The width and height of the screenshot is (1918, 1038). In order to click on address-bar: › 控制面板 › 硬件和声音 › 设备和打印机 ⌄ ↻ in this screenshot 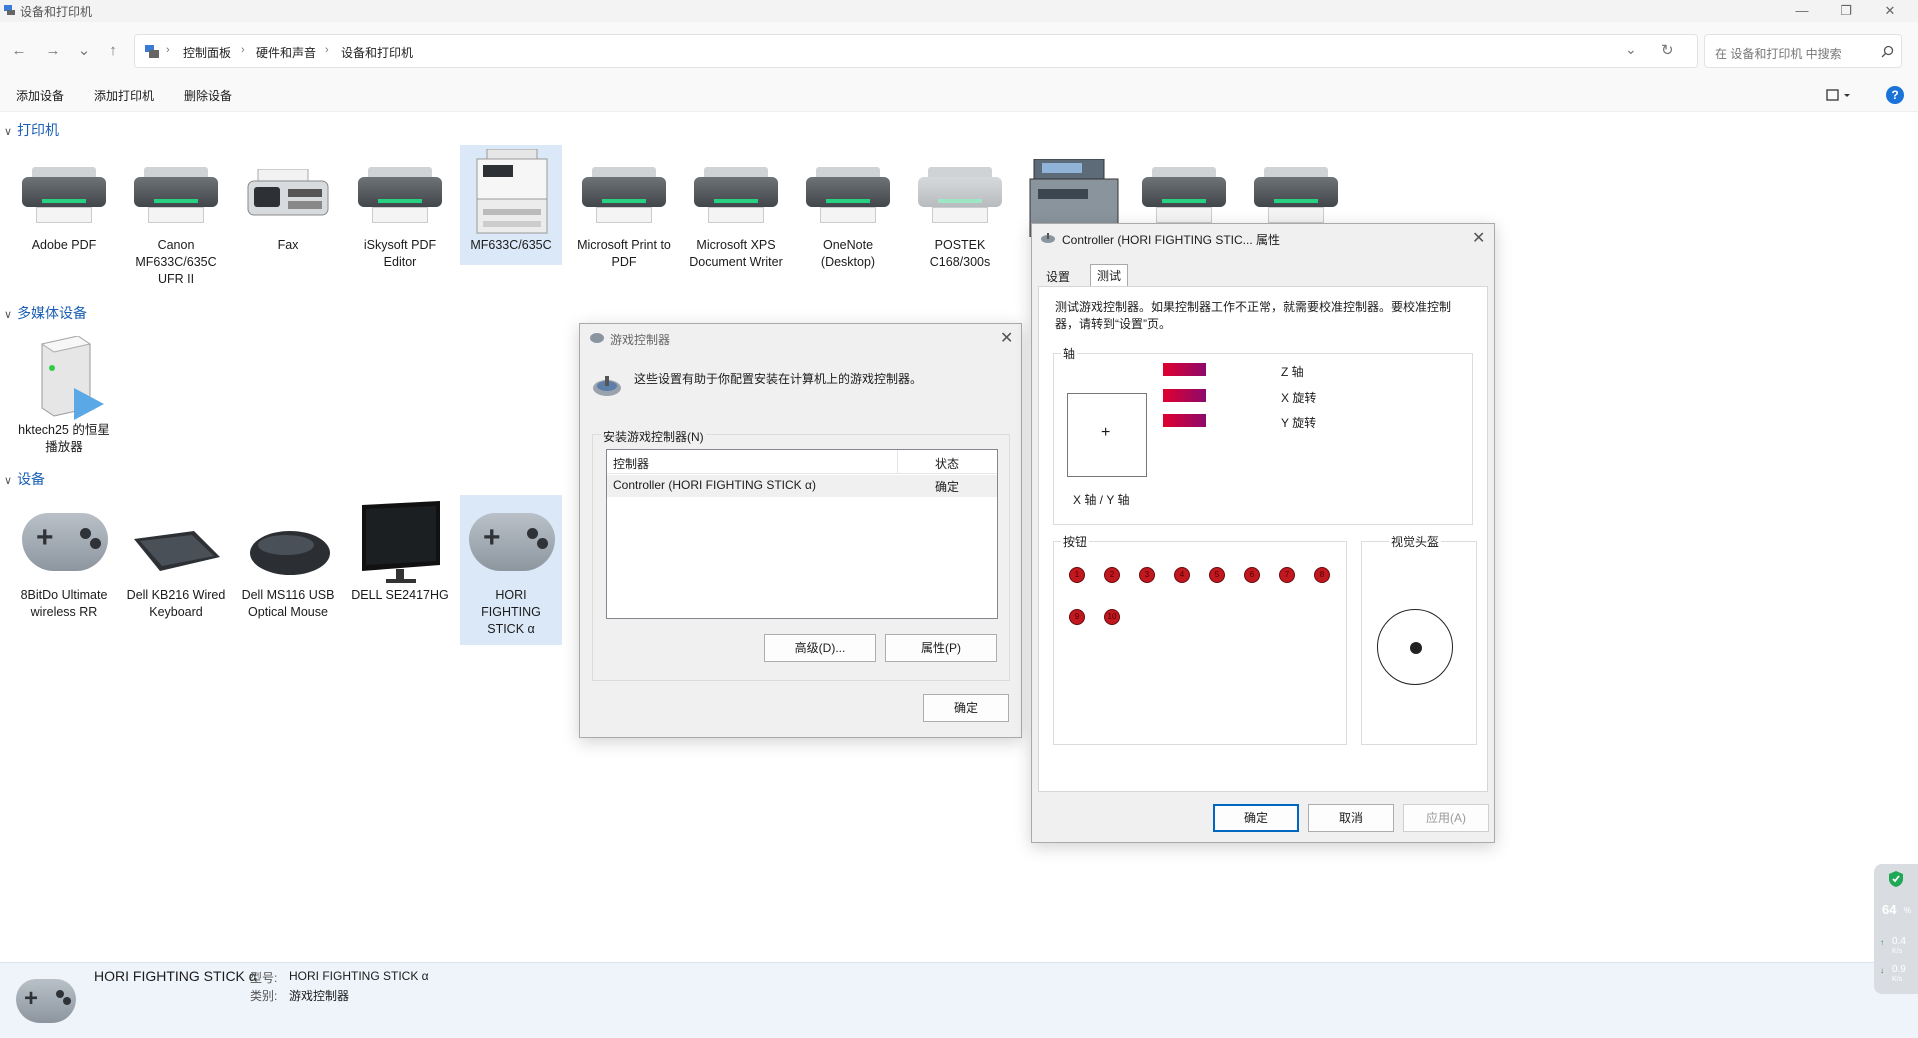, I will do `click(916, 51)`.